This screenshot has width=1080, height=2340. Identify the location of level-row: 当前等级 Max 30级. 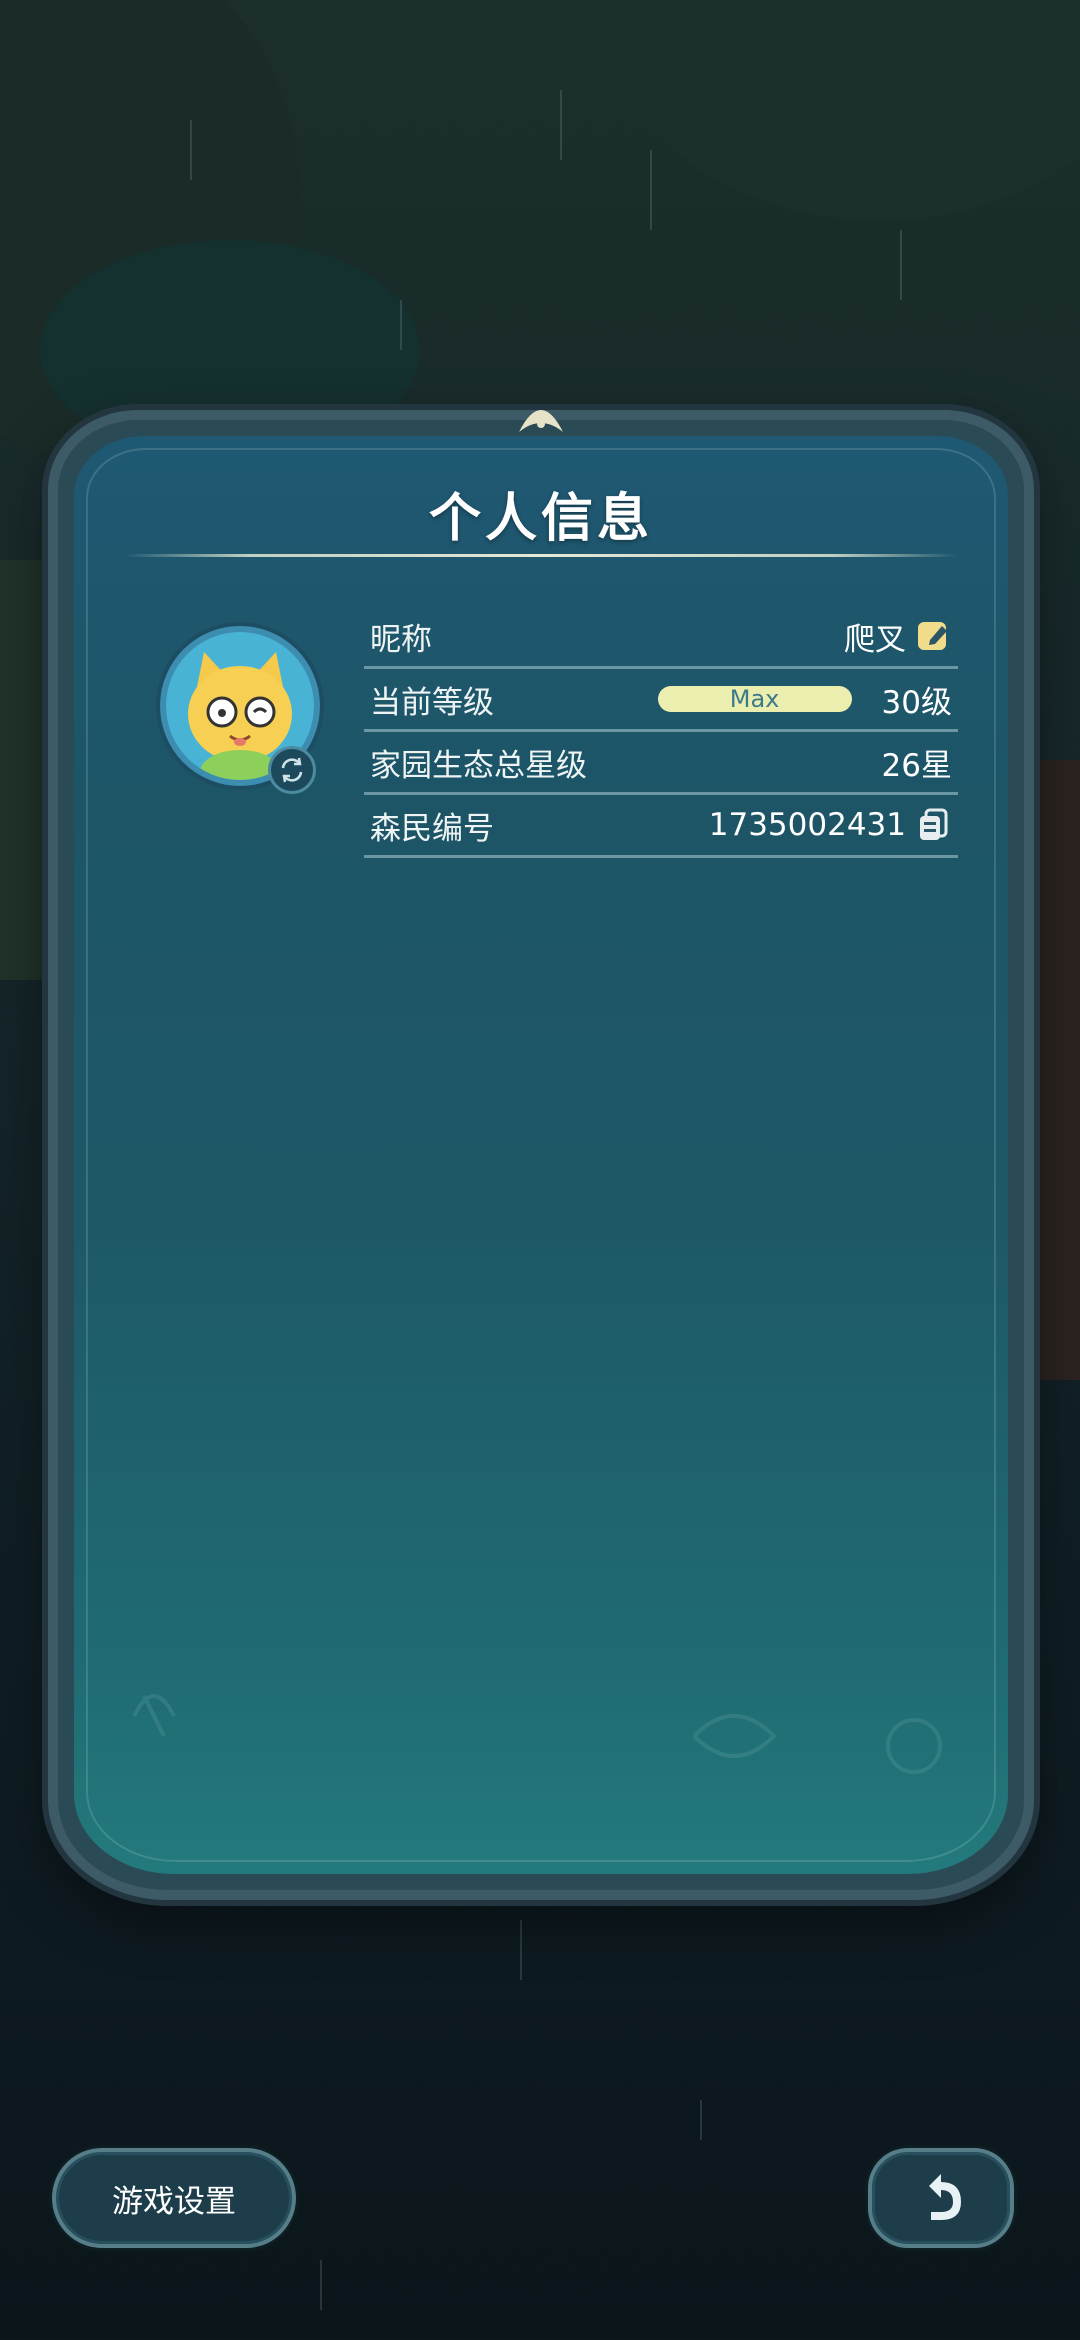
(661, 700).